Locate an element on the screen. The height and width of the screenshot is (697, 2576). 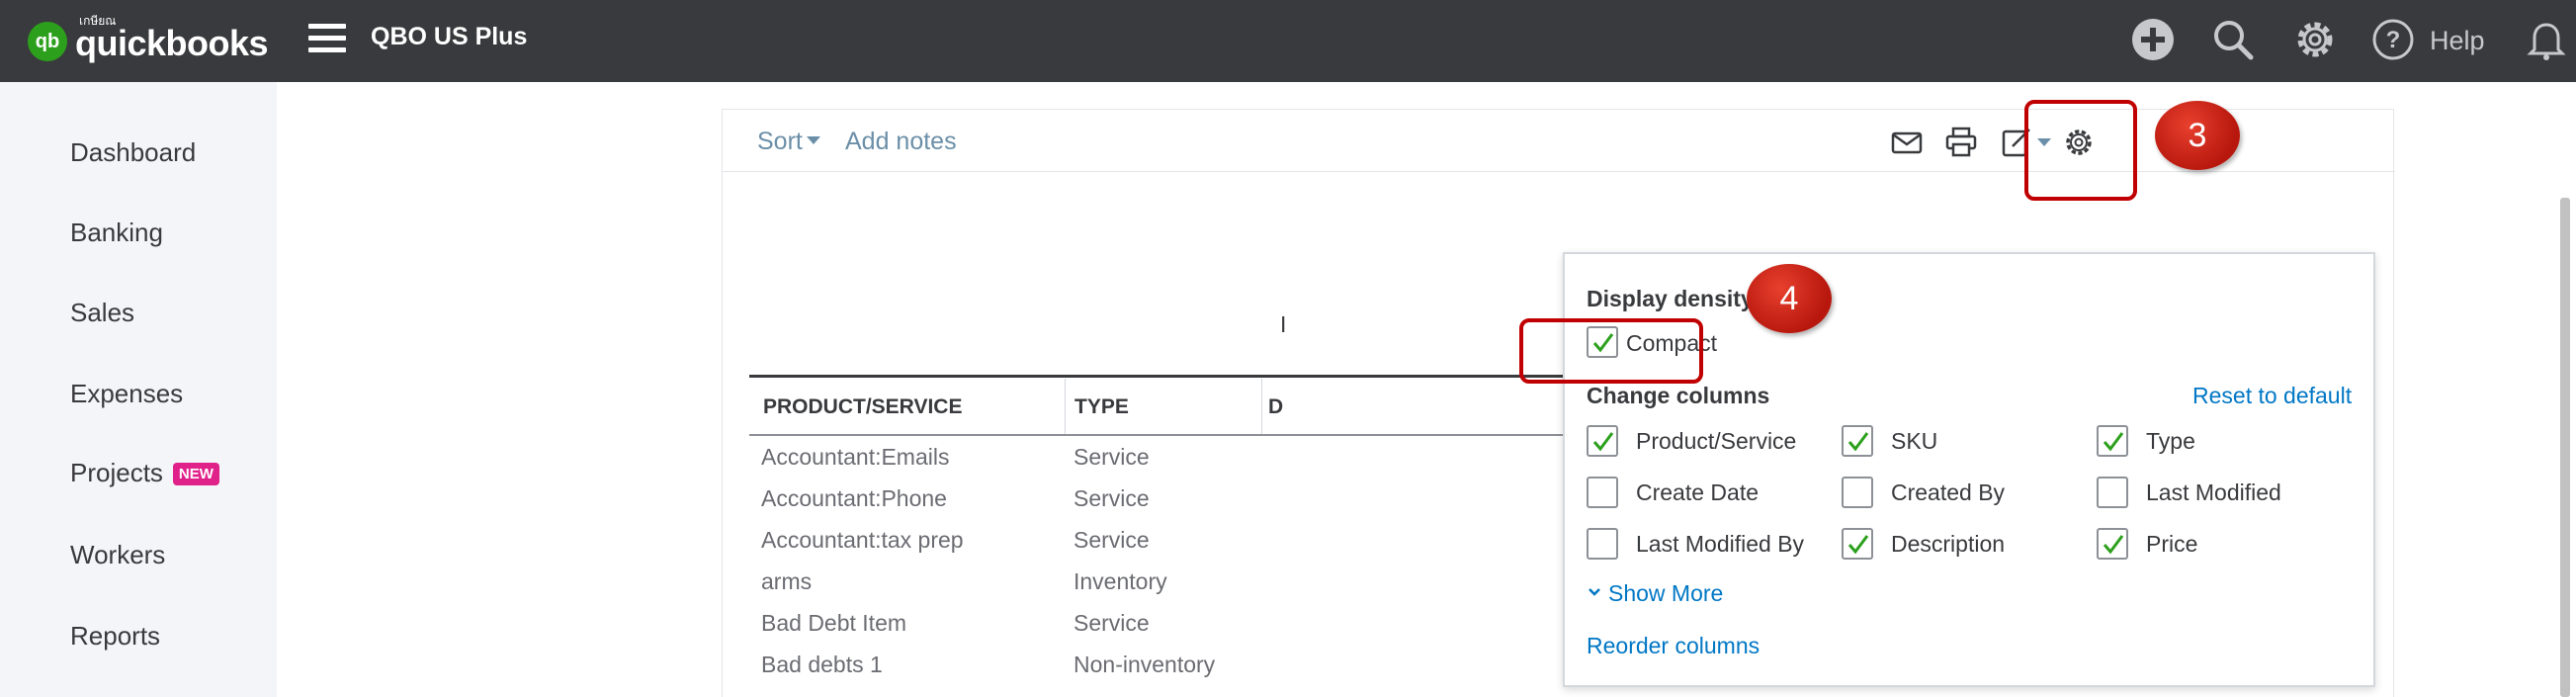
search-icon is located at coordinates (2233, 39).